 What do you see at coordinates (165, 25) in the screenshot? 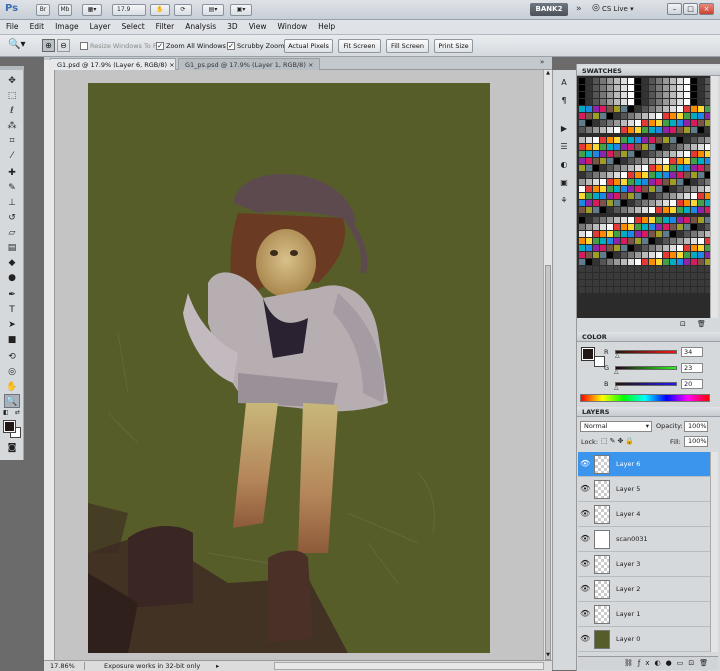
I see `menu-filter: Filter` at bounding box center [165, 25].